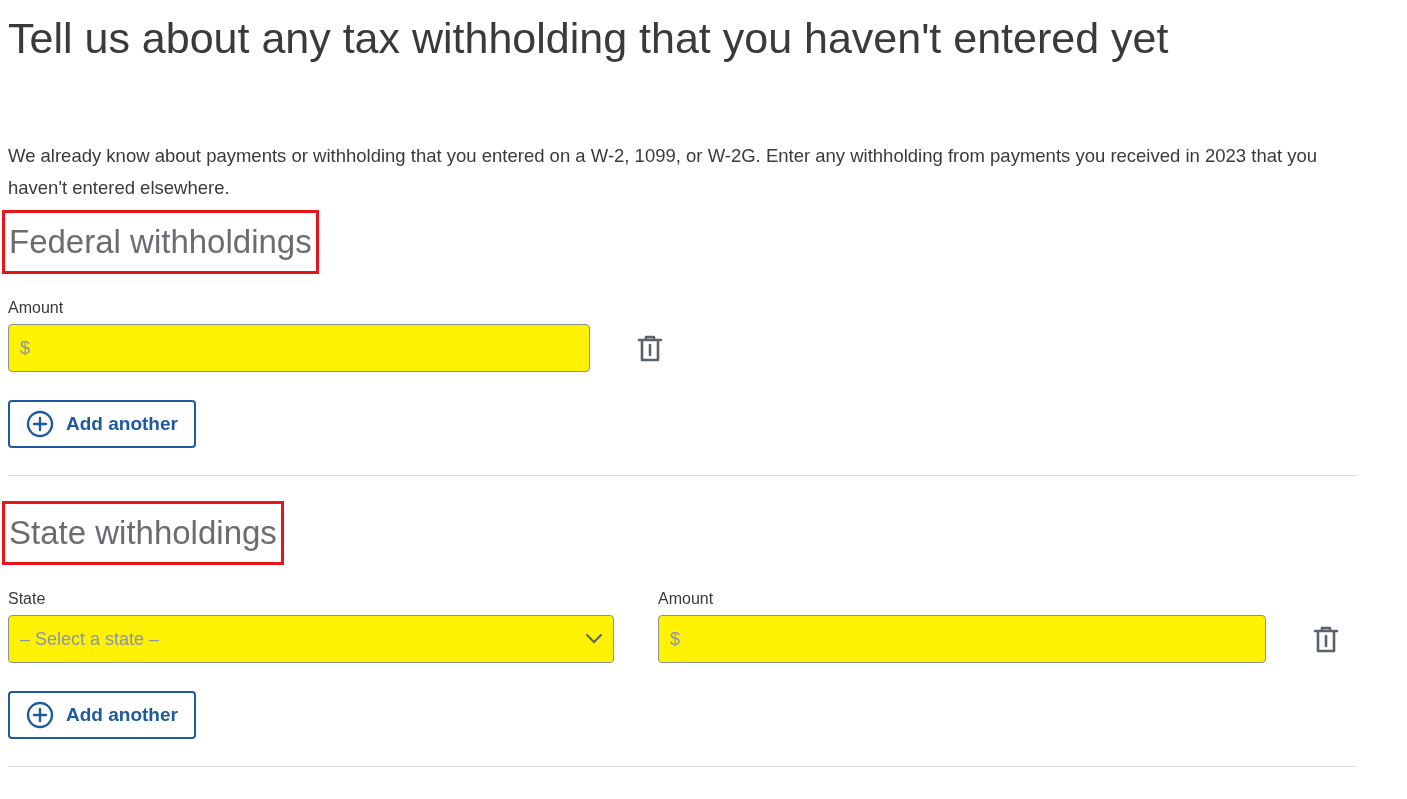 The image size is (1407, 799). What do you see at coordinates (143, 533) in the screenshot?
I see `section-heading: State withholdings` at bounding box center [143, 533].